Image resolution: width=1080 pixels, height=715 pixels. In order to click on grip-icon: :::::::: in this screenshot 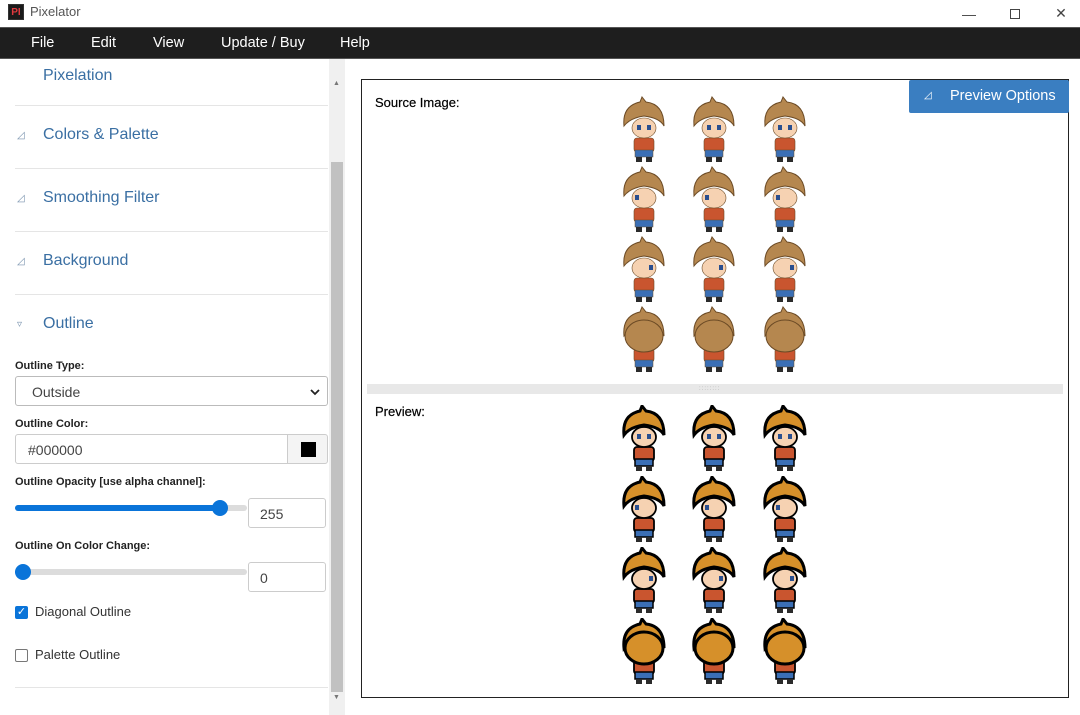, I will do `click(710, 389)`.